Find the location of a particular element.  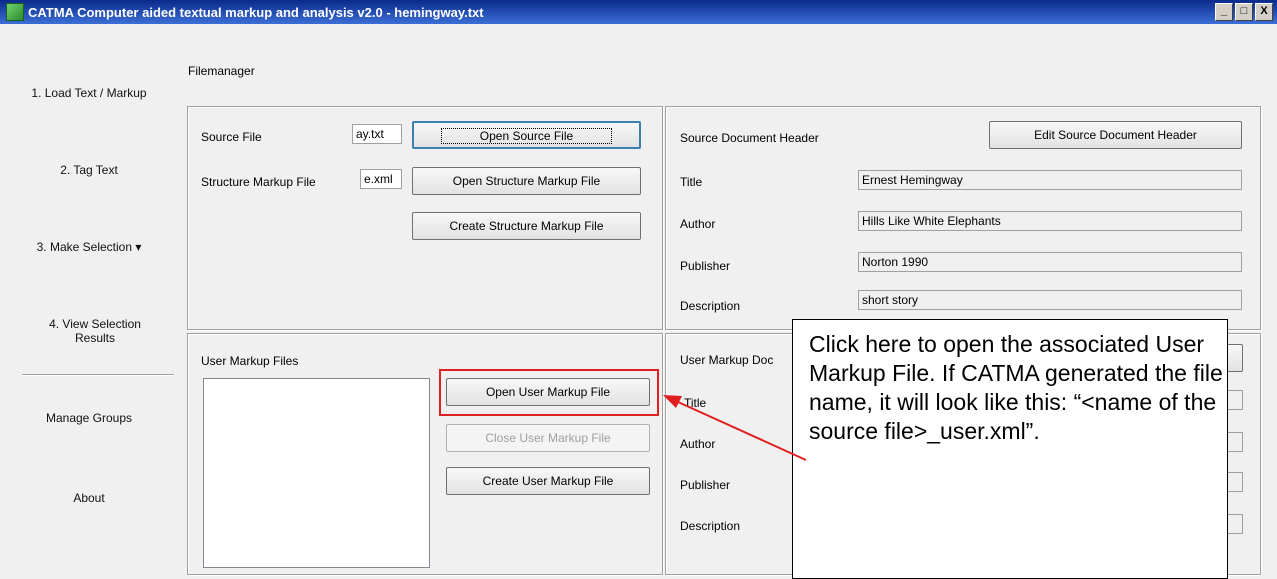

annotation-arrow-icon is located at coordinates (735, 428).